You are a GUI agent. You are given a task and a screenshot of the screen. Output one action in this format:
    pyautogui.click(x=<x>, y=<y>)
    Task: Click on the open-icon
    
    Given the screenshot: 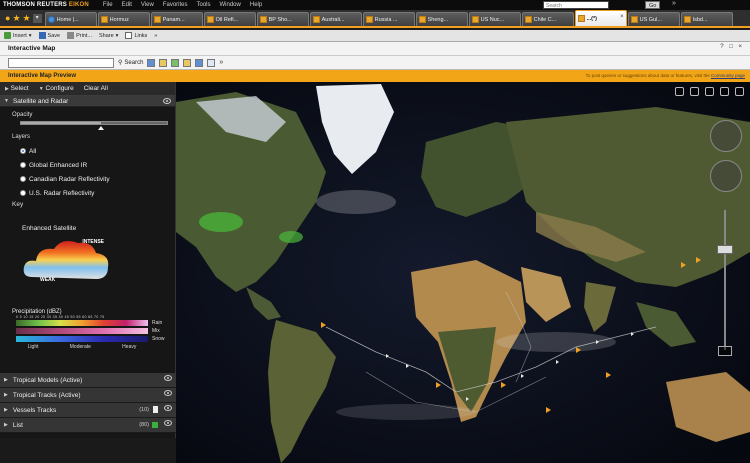 What is the action you would take?
    pyautogui.click(x=187, y=62)
    